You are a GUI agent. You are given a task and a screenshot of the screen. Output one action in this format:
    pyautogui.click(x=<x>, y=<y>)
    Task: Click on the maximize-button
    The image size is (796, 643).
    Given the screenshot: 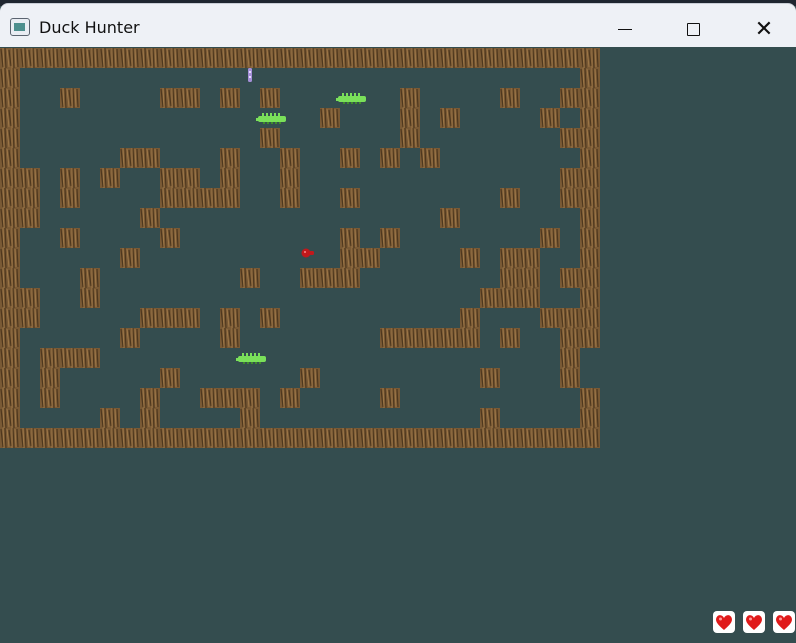 What is the action you would take?
    pyautogui.click(x=693, y=29)
    